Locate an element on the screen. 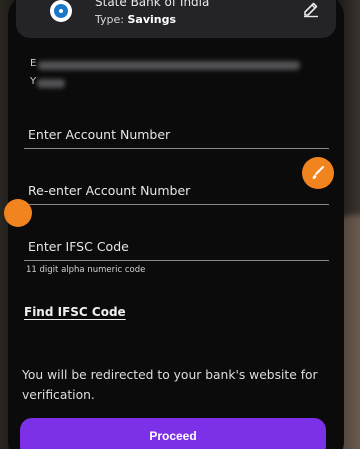 The height and width of the screenshot is (449, 360). account-type-label: Type: is located at coordinates (109, 19).